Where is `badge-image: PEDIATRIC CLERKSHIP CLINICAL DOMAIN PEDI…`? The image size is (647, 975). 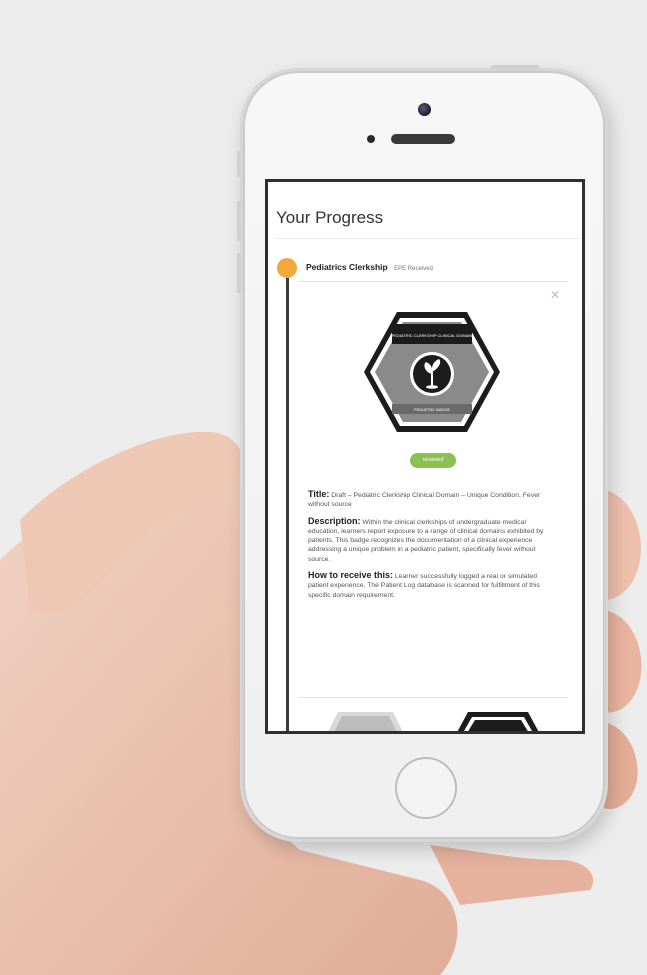 badge-image: PEDIATRIC CLERKSHIP CLINICAL DOMAIN PEDI… is located at coordinates (432, 372).